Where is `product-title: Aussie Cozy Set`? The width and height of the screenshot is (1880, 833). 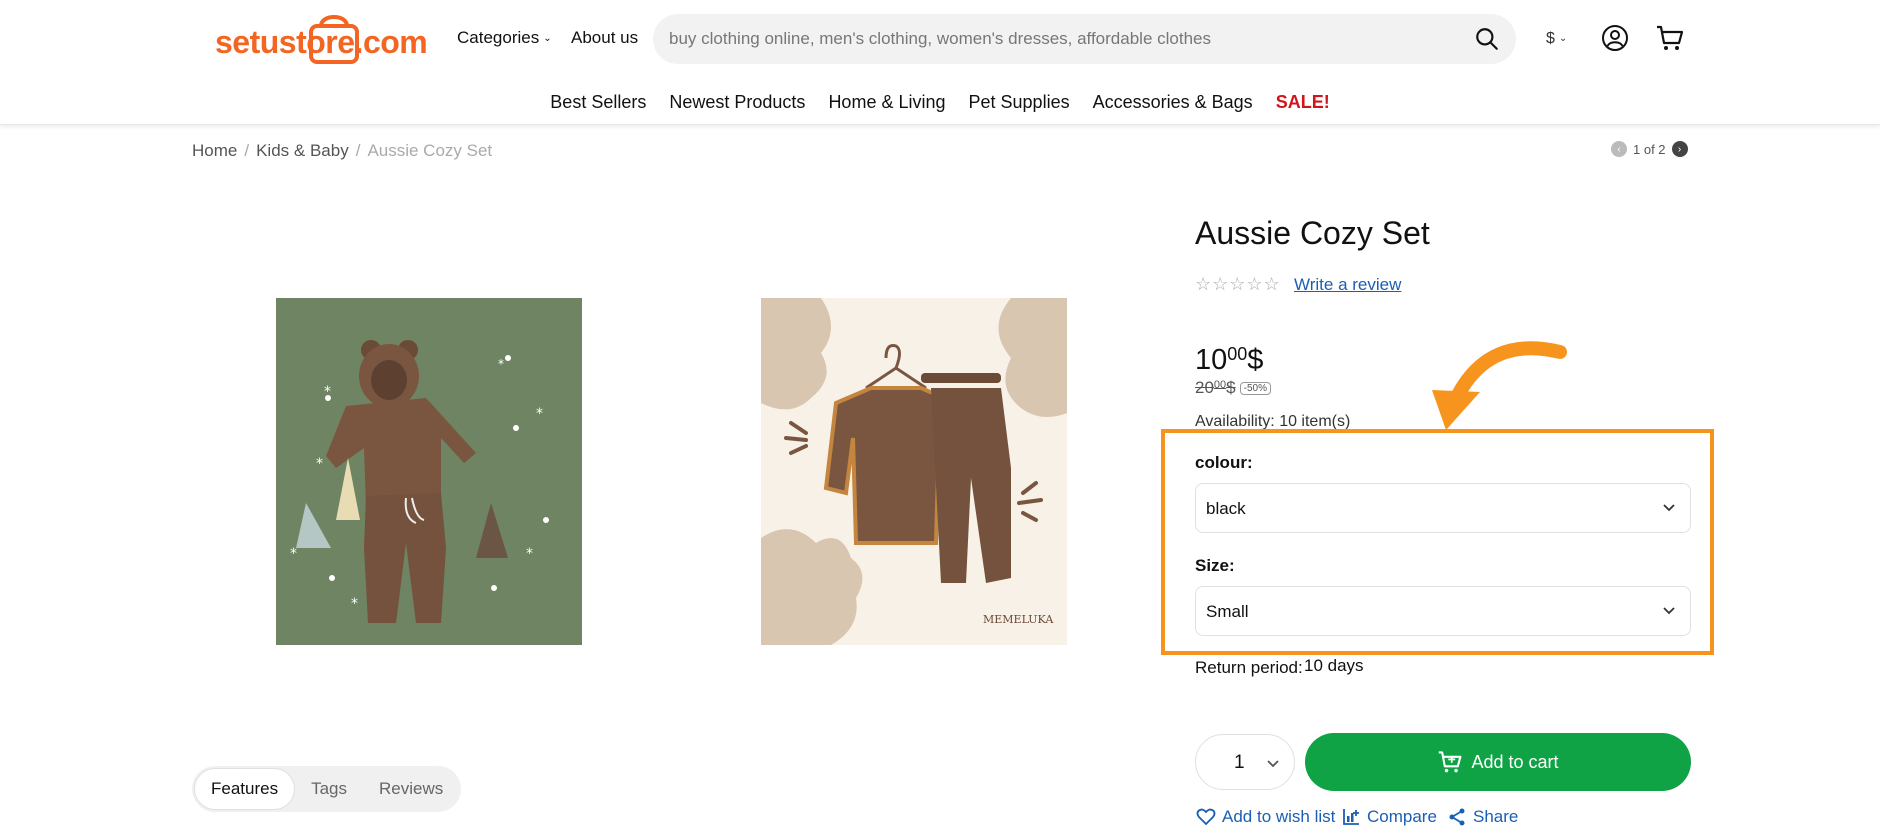 product-title: Aussie Cozy Set is located at coordinates (1312, 233).